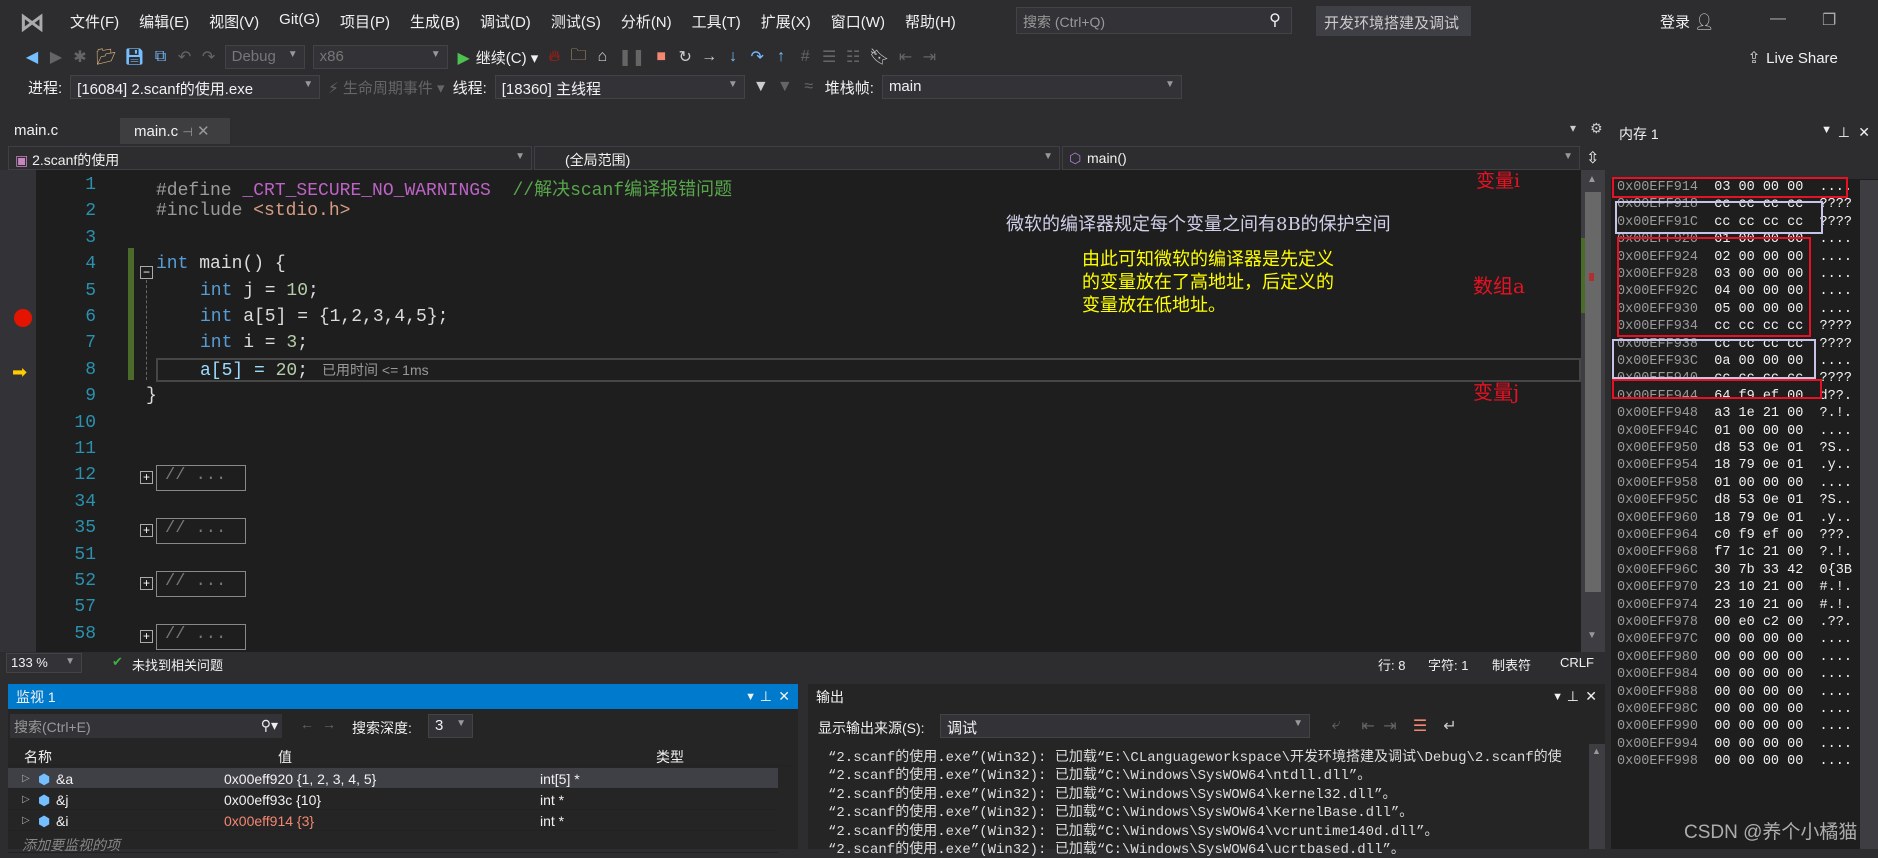 Image resolution: width=1878 pixels, height=858 pixels. I want to click on stack-frame-select: main ▼, so click(1031, 87).